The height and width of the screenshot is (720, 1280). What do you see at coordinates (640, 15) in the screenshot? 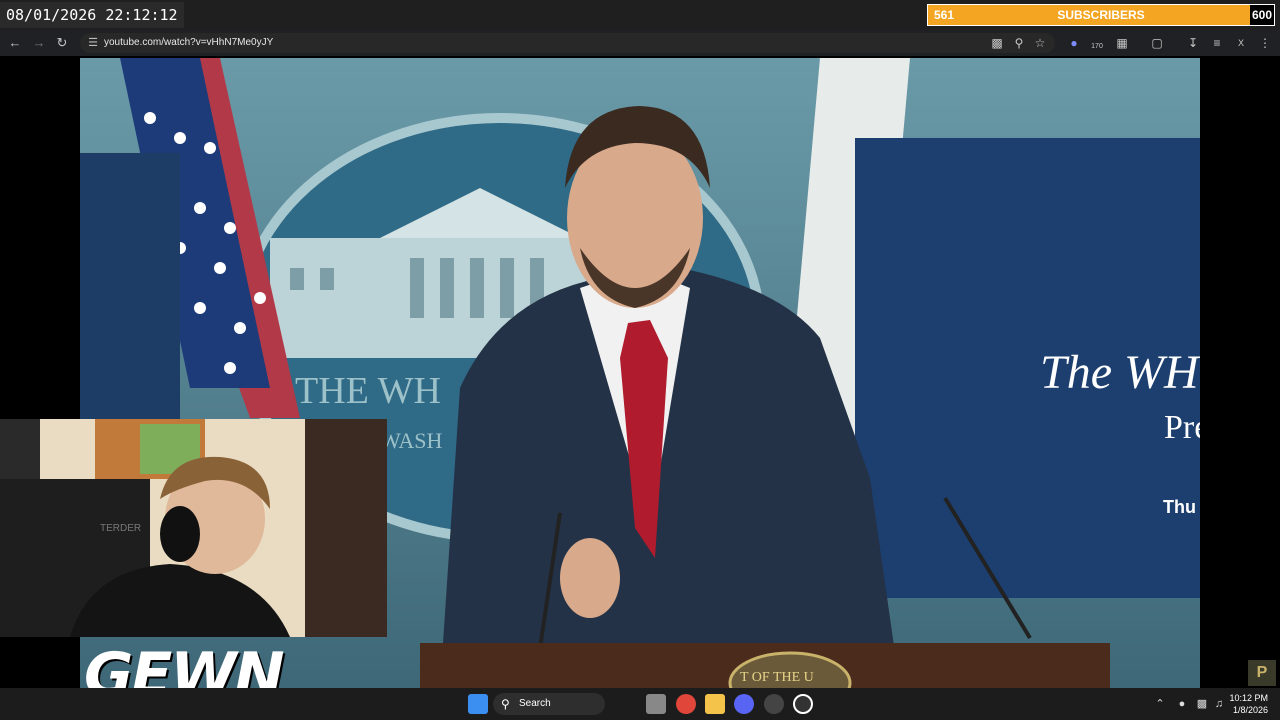
I see `stream-overlay-top: 08/01/2026 22:12:12 561 SUBSCRIBERS 600` at bounding box center [640, 15].